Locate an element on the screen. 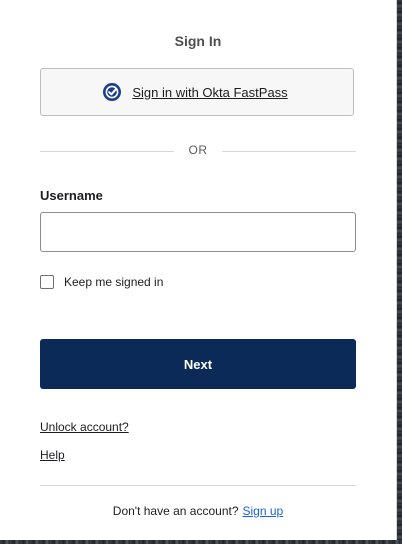 This screenshot has width=402, height=544. keep-signed-in-row: Keep me signed in is located at coordinates (101, 282).